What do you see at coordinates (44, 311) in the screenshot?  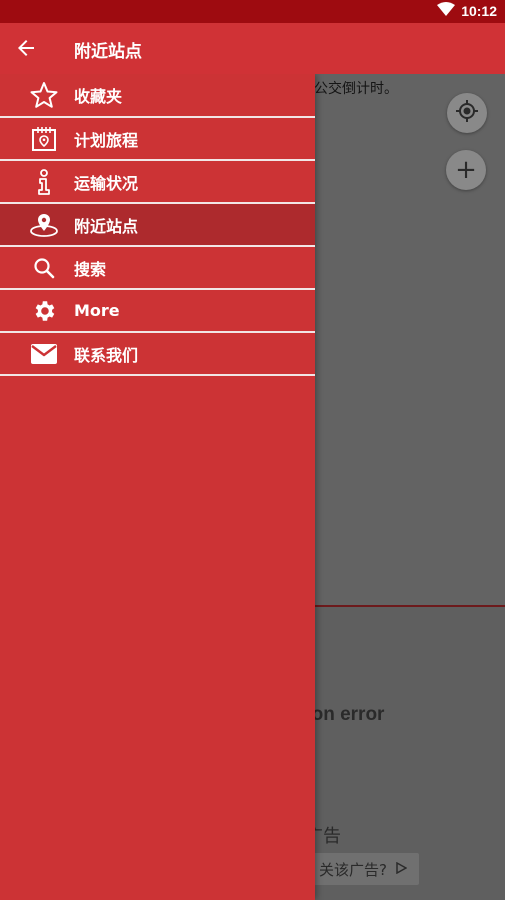 I see `gear-icon` at bounding box center [44, 311].